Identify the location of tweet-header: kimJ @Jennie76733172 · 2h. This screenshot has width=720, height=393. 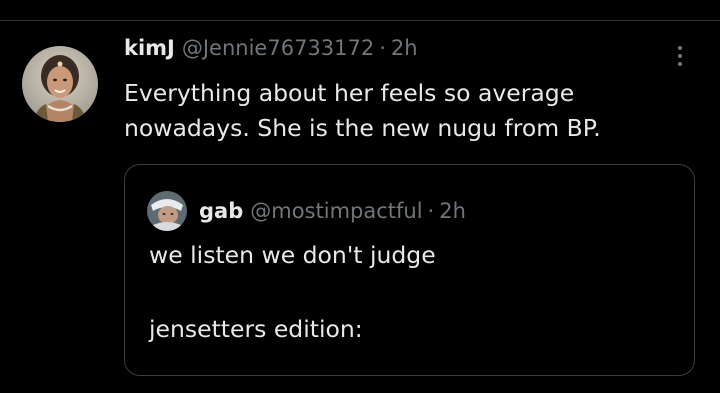
(271, 51).